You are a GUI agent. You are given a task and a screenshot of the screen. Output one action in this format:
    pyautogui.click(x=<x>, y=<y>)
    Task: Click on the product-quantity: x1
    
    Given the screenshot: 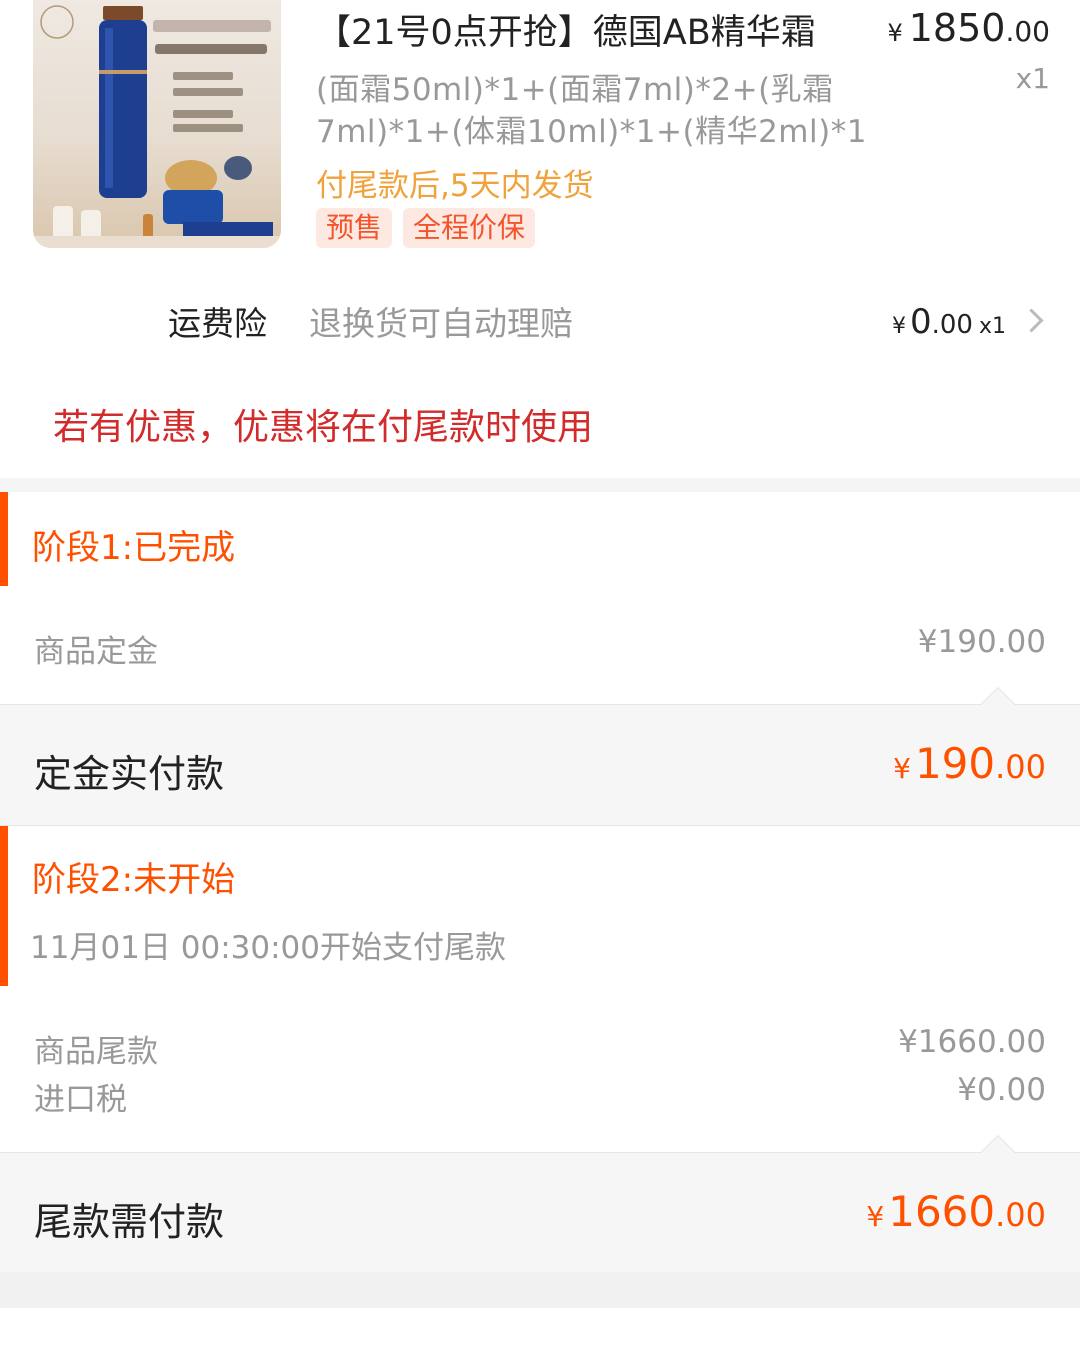 What is the action you would take?
    pyautogui.click(x=1032, y=78)
    